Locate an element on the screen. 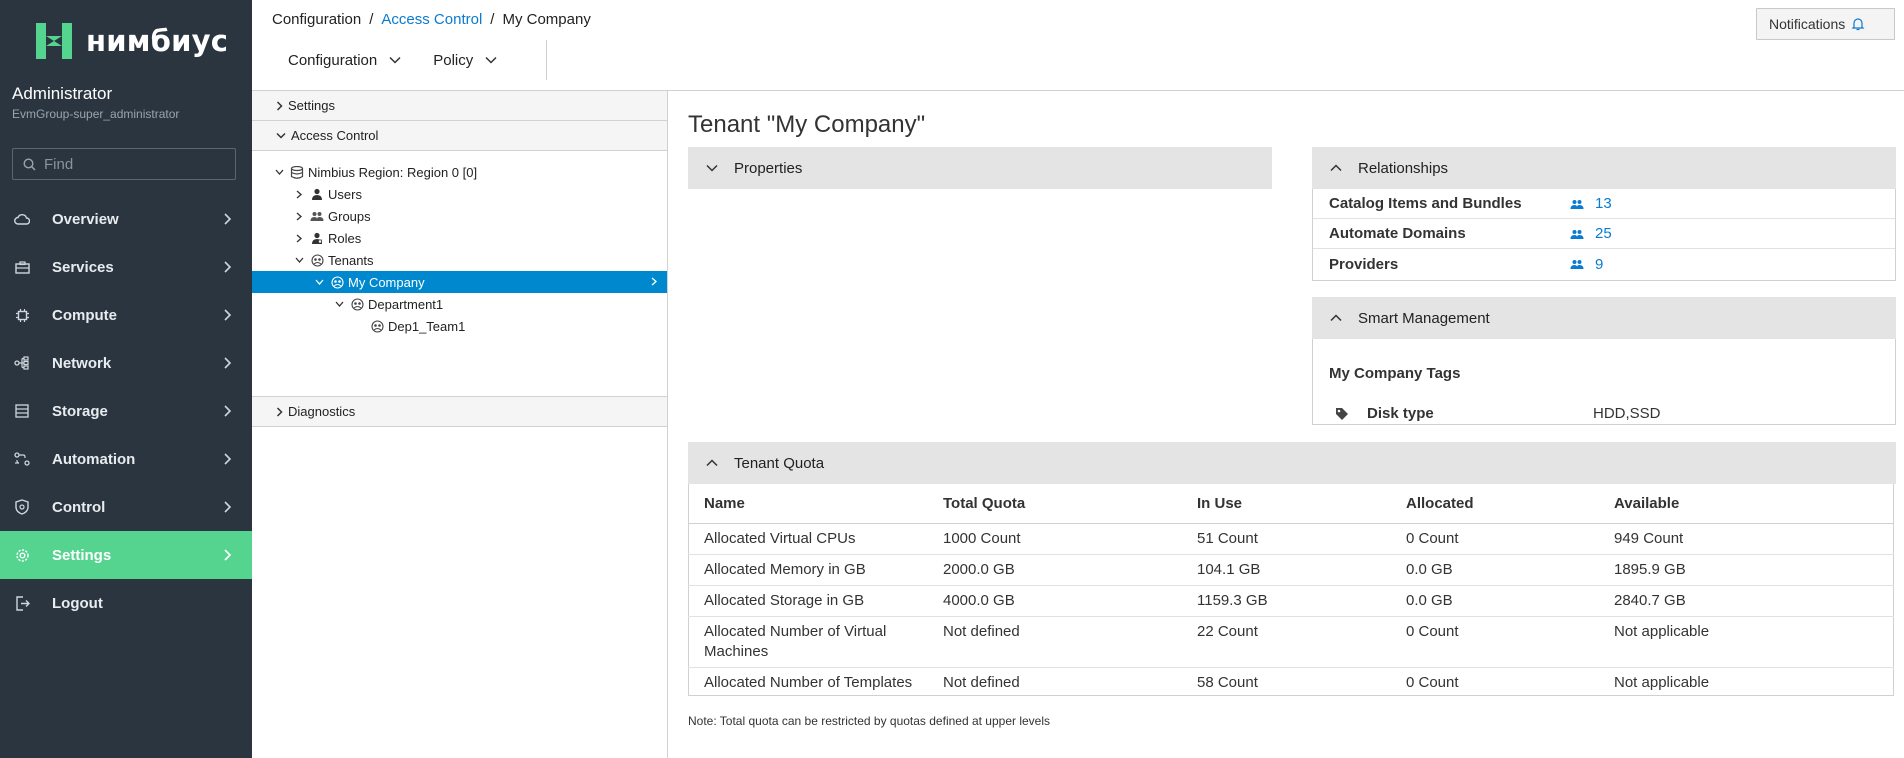  nav-label: Storage is located at coordinates (80, 411).